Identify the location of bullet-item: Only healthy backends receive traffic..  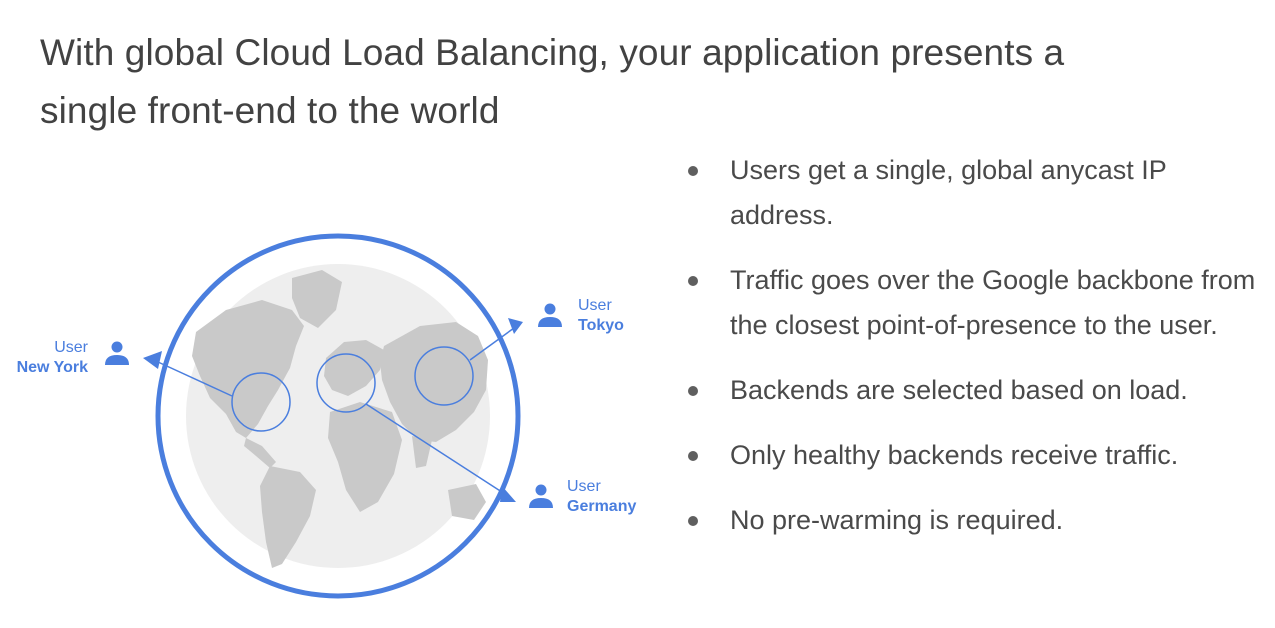
(976, 455).